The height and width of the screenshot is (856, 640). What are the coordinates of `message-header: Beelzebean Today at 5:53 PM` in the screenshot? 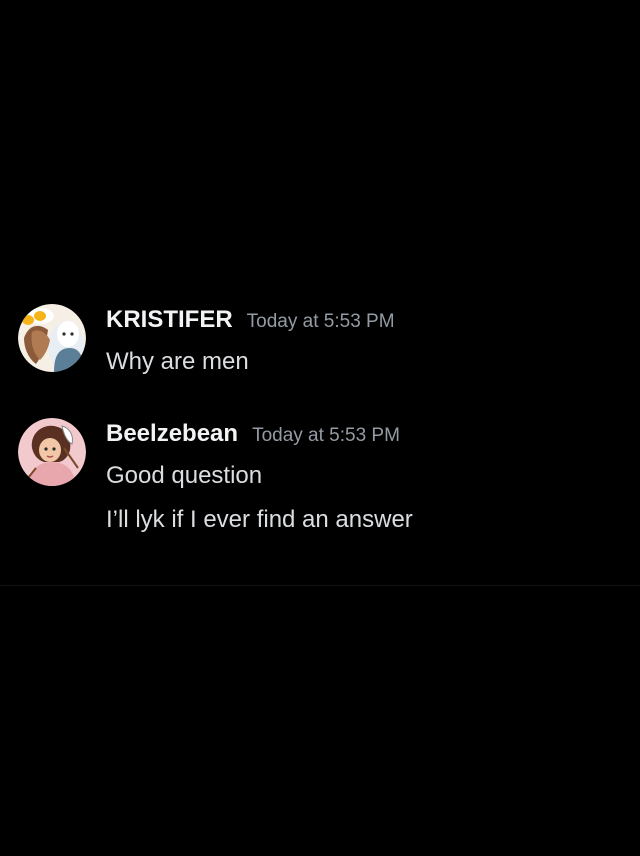 It's located at (366, 434).